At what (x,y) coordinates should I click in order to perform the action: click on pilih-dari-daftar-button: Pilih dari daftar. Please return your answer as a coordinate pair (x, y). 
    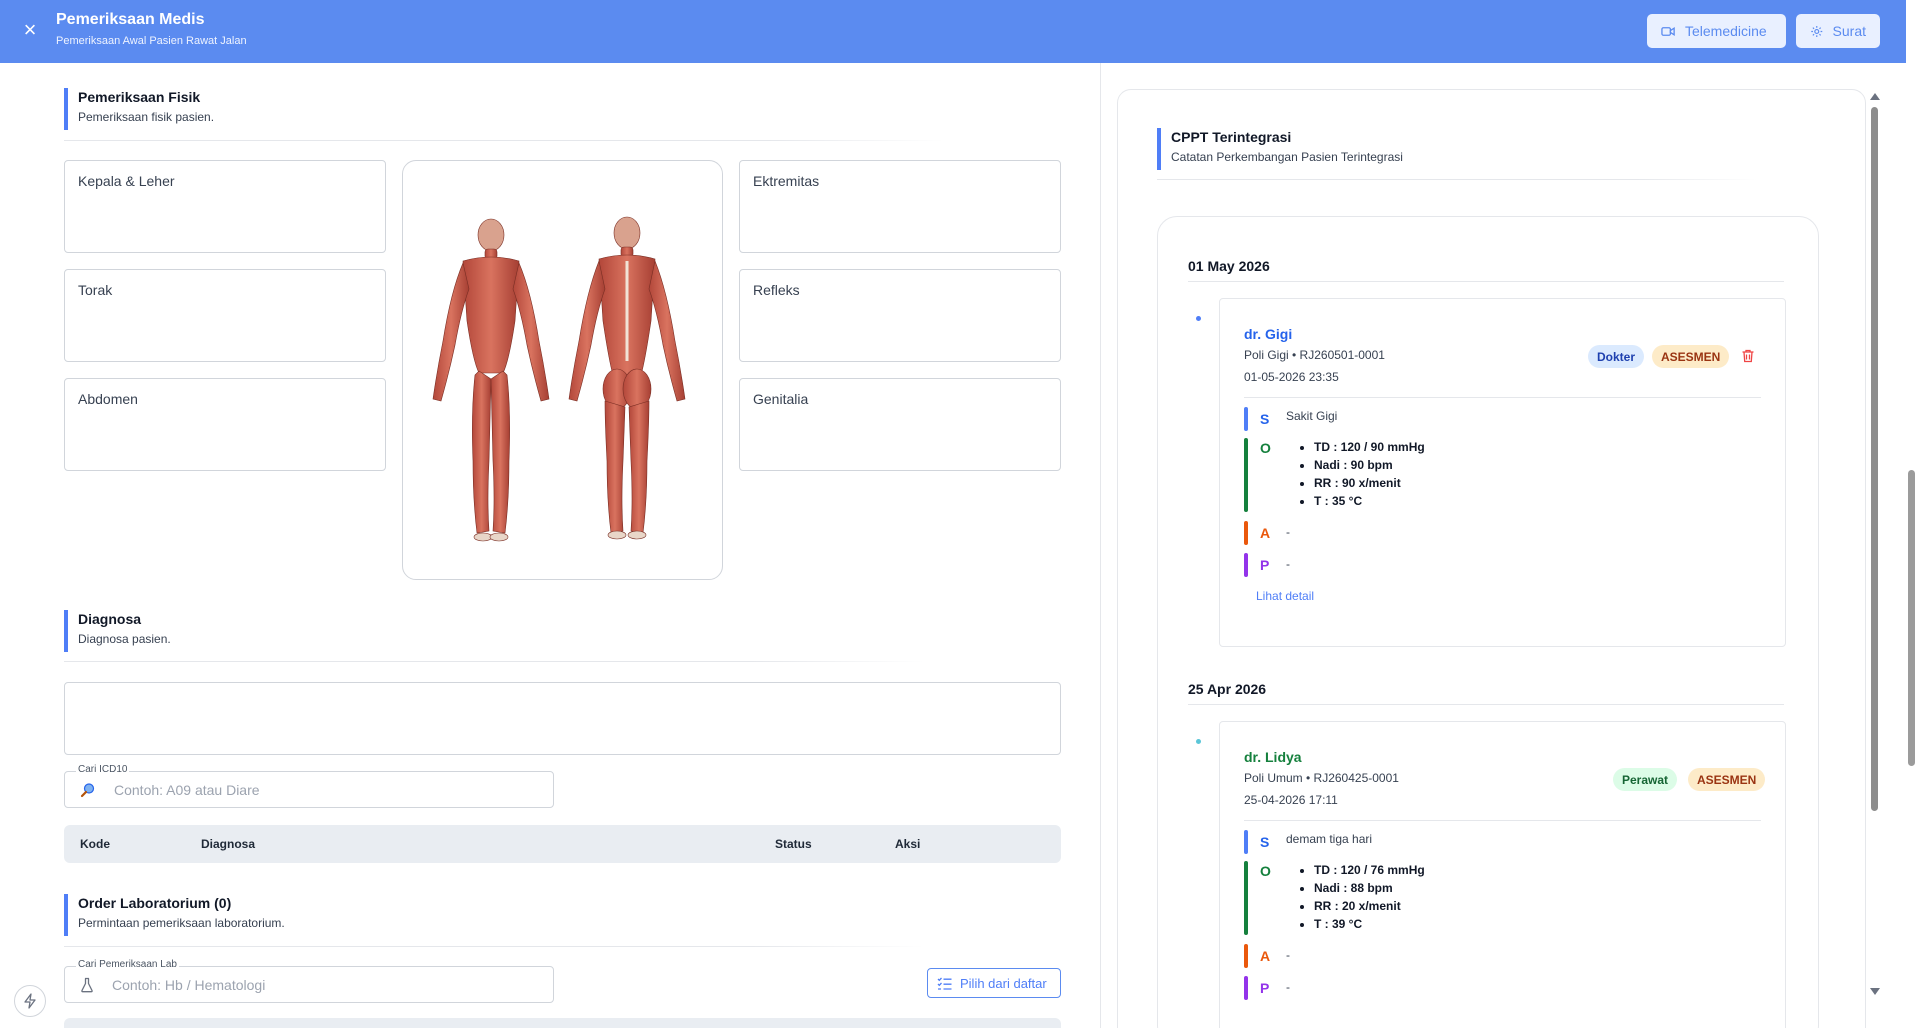
    Looking at the image, I should click on (994, 983).